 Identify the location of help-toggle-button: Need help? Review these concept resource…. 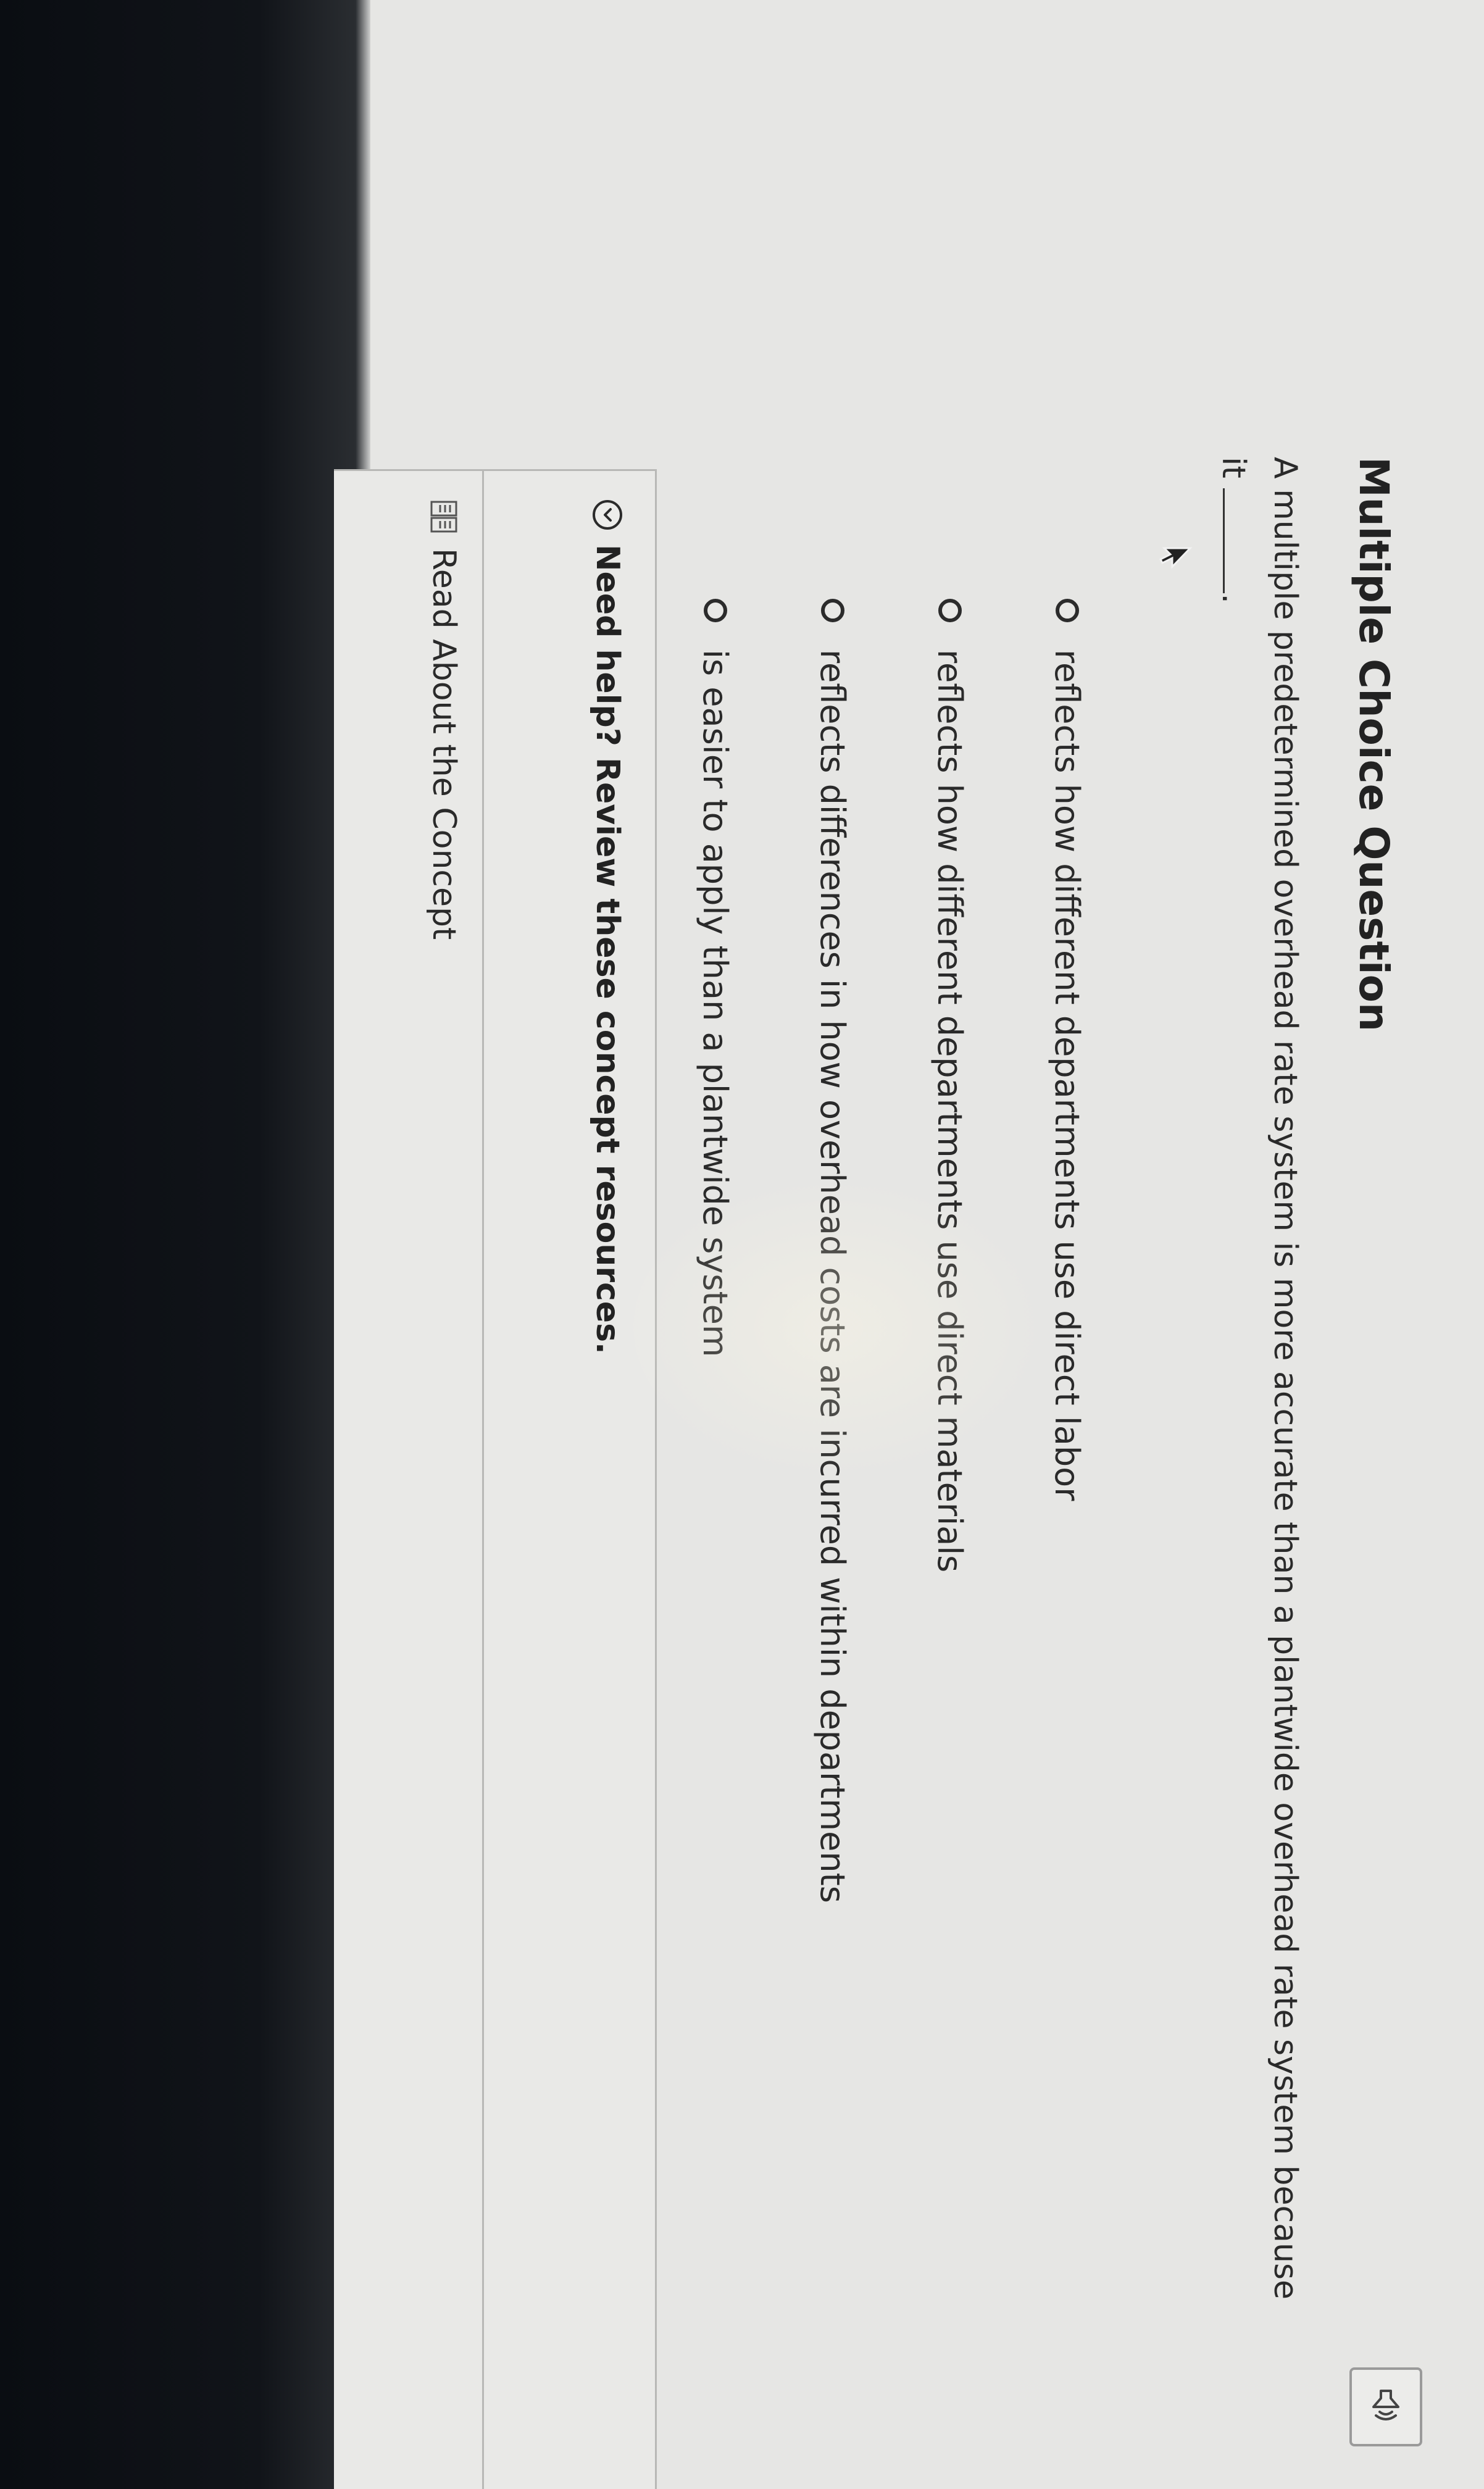
(607, 927).